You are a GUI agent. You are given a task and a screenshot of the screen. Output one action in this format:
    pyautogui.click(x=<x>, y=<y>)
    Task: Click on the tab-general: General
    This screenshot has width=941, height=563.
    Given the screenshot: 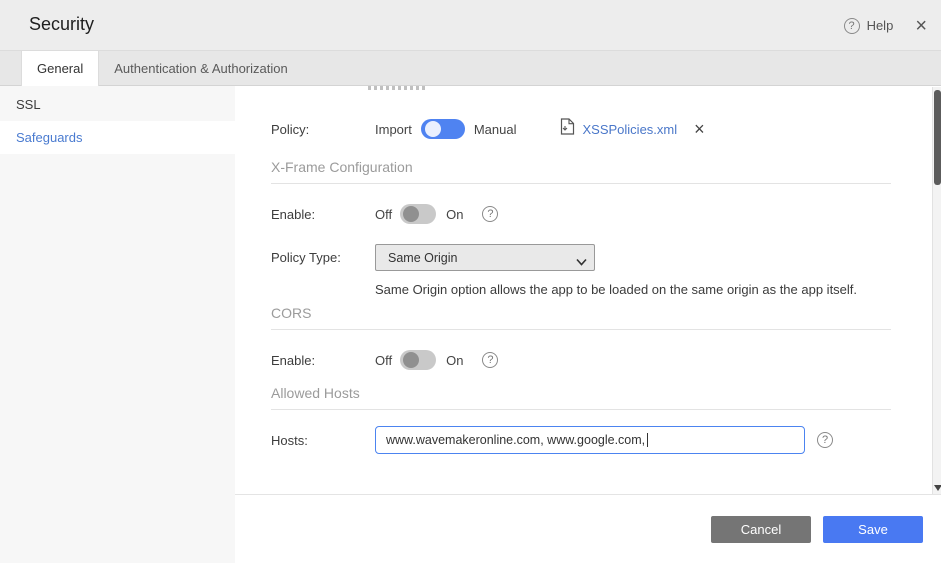 What is the action you would take?
    pyautogui.click(x=60, y=68)
    